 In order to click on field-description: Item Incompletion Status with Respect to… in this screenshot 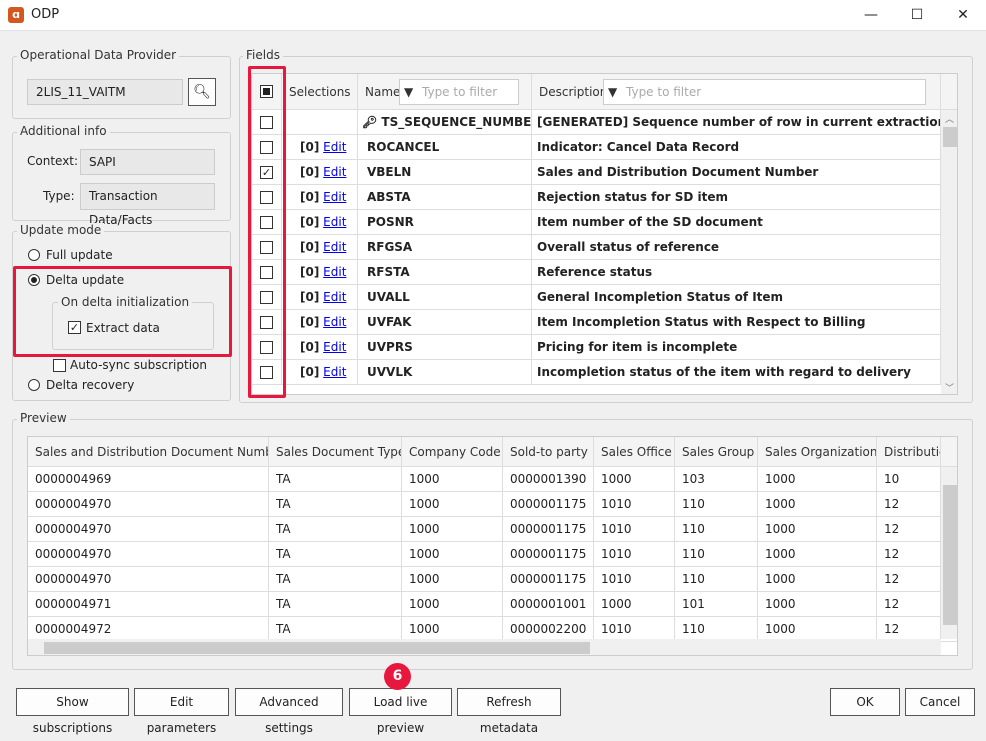, I will do `click(736, 322)`.